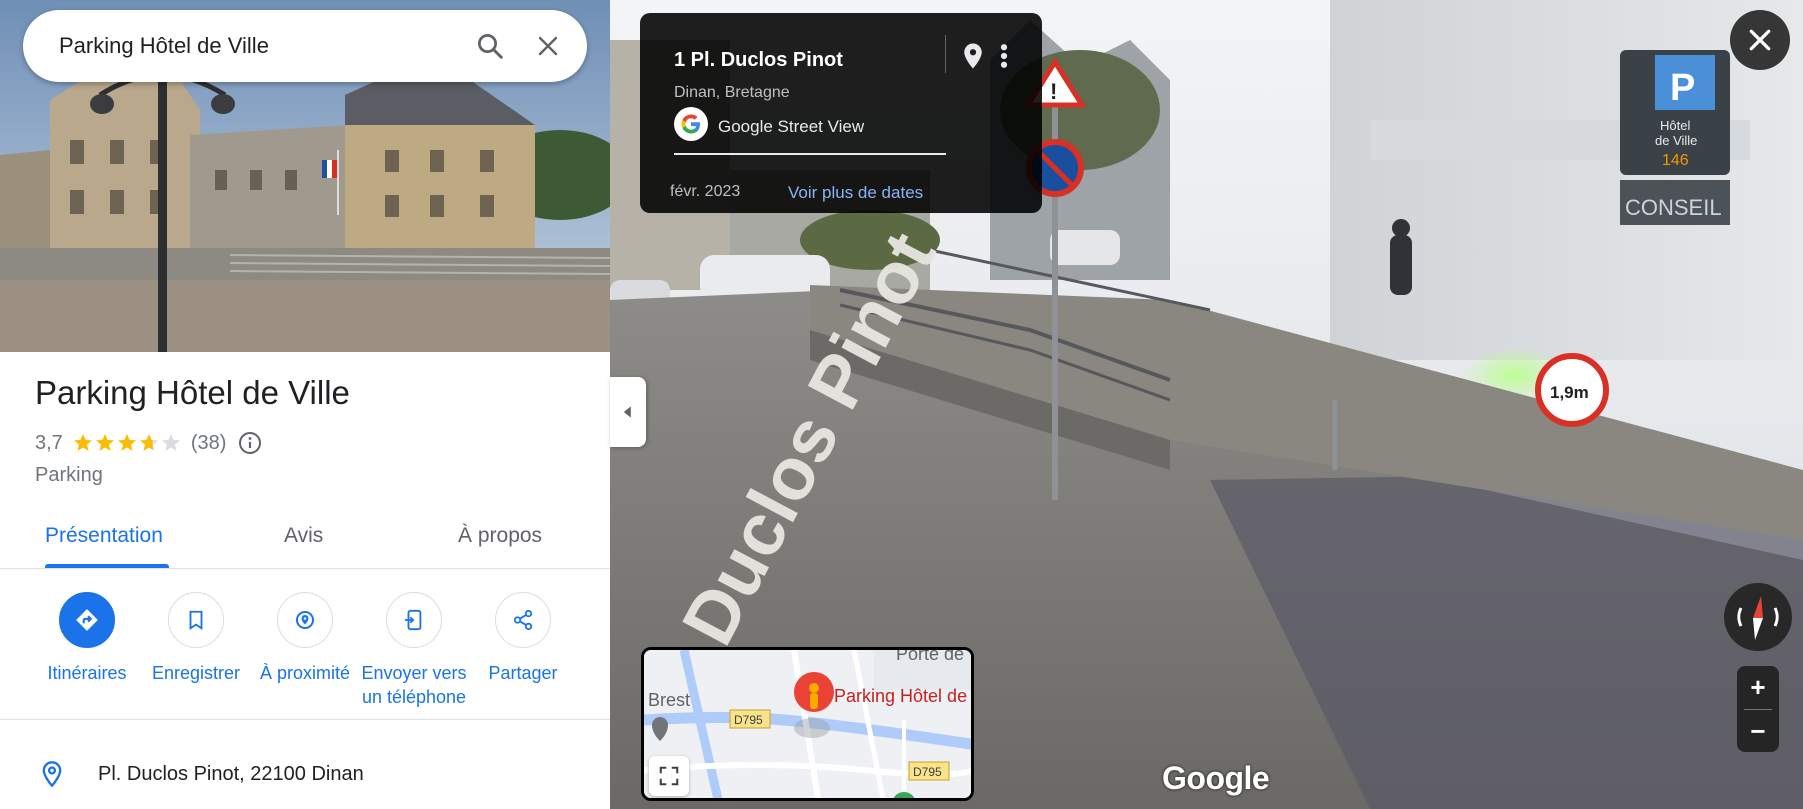  What do you see at coordinates (87, 620) in the screenshot?
I see `directions-icon` at bounding box center [87, 620].